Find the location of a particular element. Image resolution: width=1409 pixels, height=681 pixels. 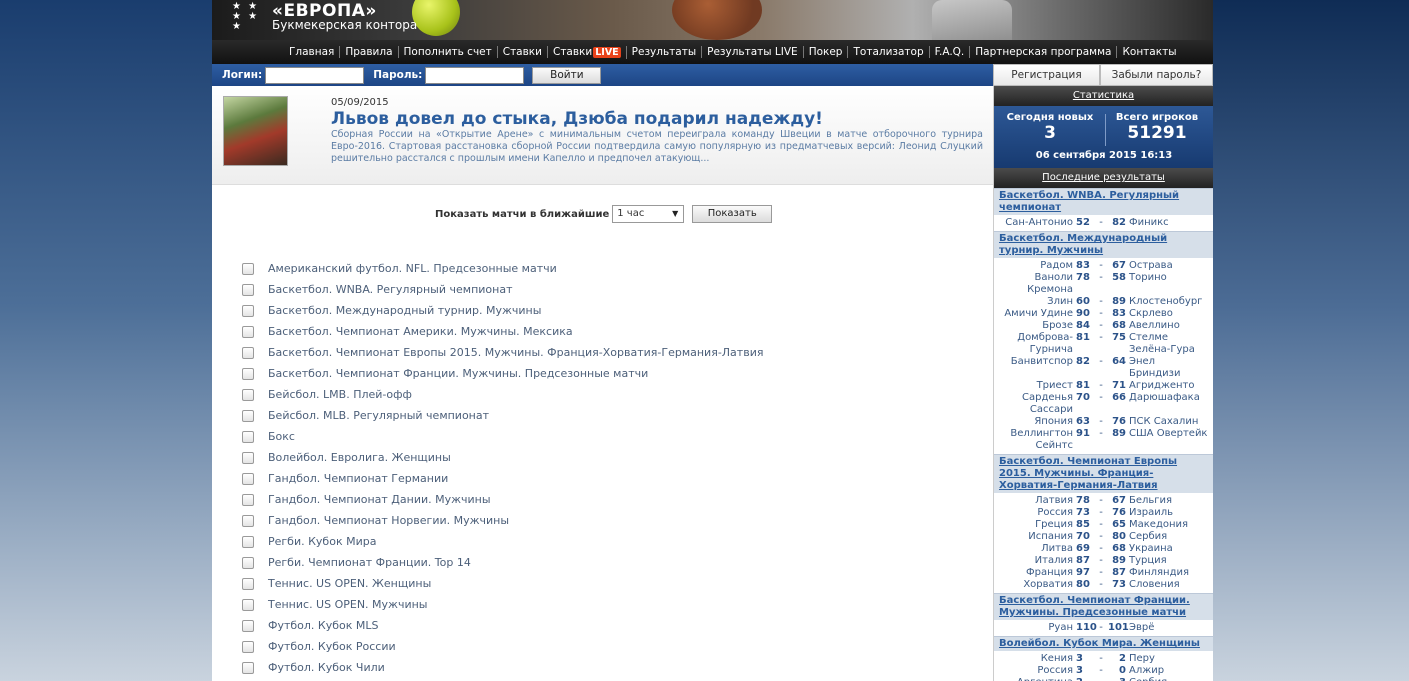

league-label: Баскетбол. WNBA. Регулярный чемпионат is located at coordinates (390, 289).